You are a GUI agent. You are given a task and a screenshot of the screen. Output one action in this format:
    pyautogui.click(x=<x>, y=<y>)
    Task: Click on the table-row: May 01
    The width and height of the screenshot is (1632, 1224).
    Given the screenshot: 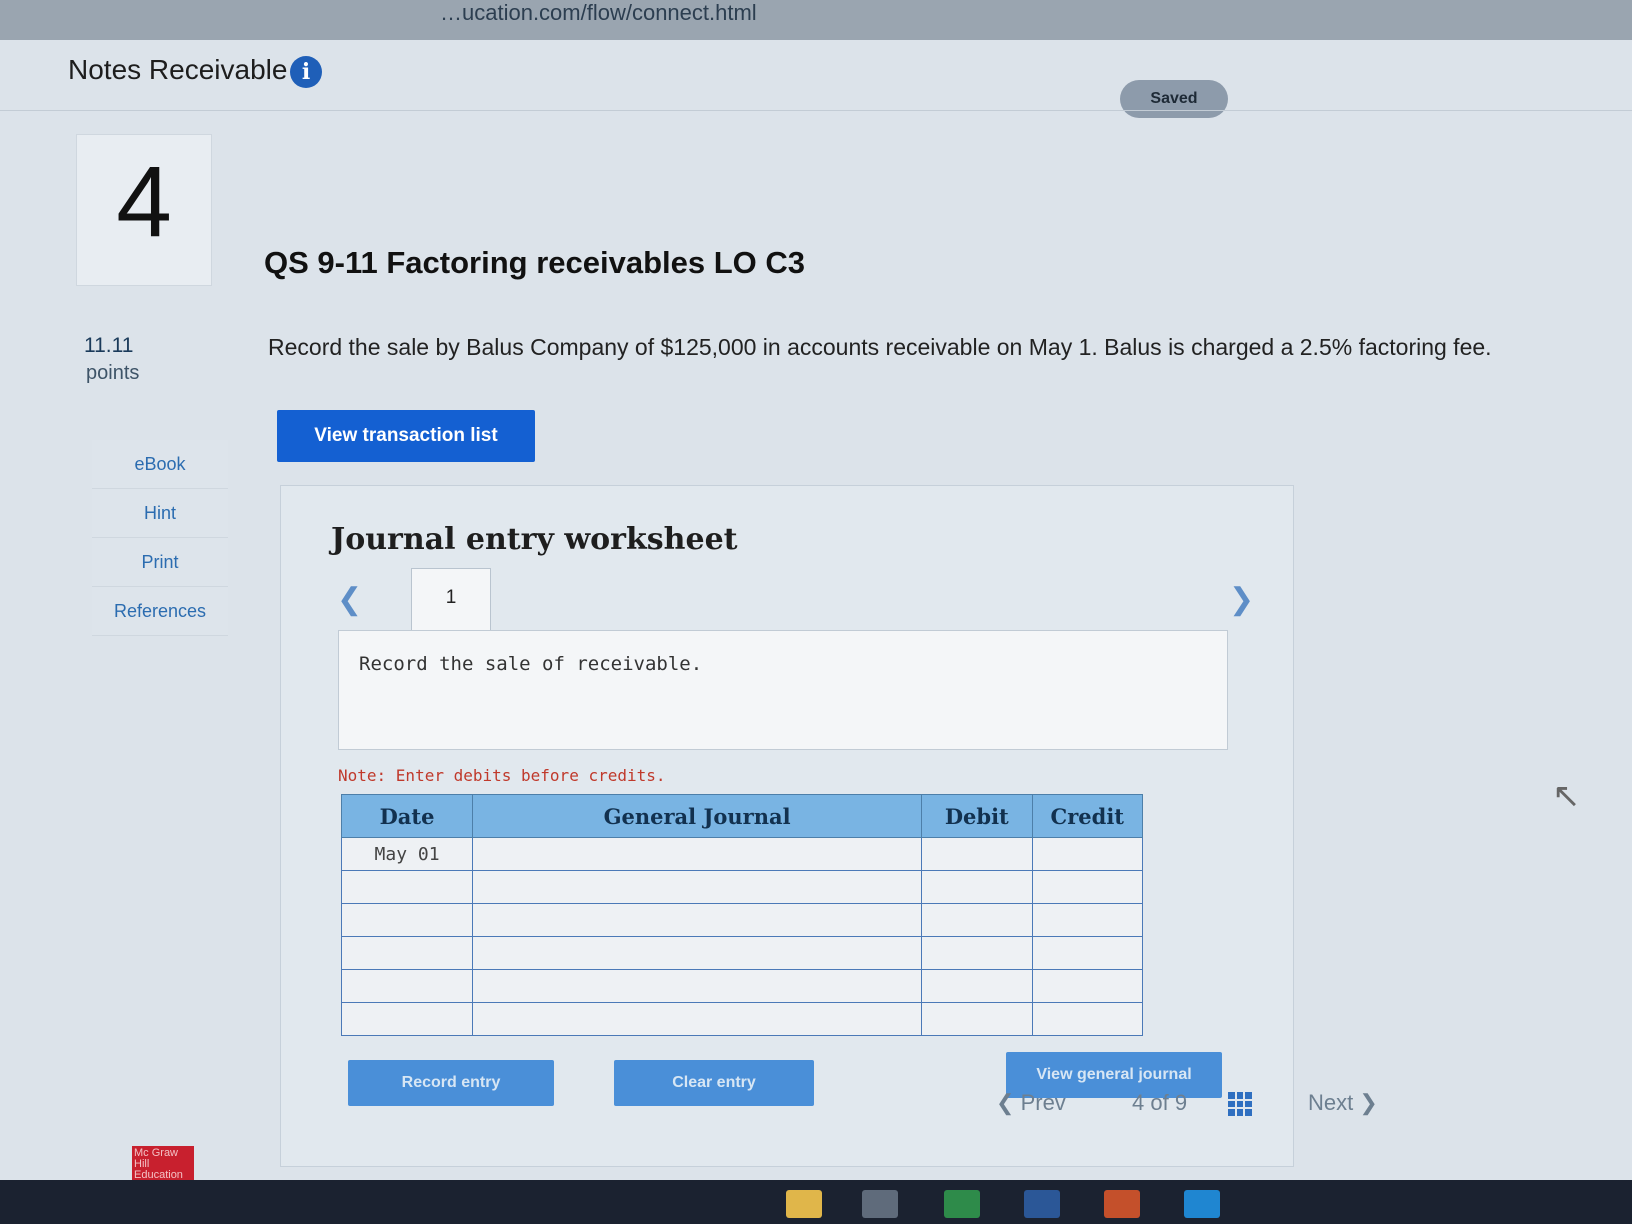 What is the action you would take?
    pyautogui.click(x=742, y=854)
    